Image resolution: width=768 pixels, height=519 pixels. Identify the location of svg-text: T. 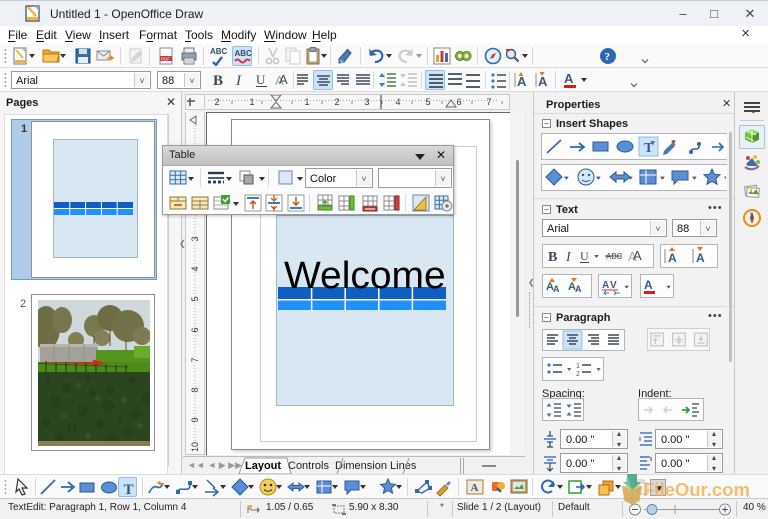
(129, 490).